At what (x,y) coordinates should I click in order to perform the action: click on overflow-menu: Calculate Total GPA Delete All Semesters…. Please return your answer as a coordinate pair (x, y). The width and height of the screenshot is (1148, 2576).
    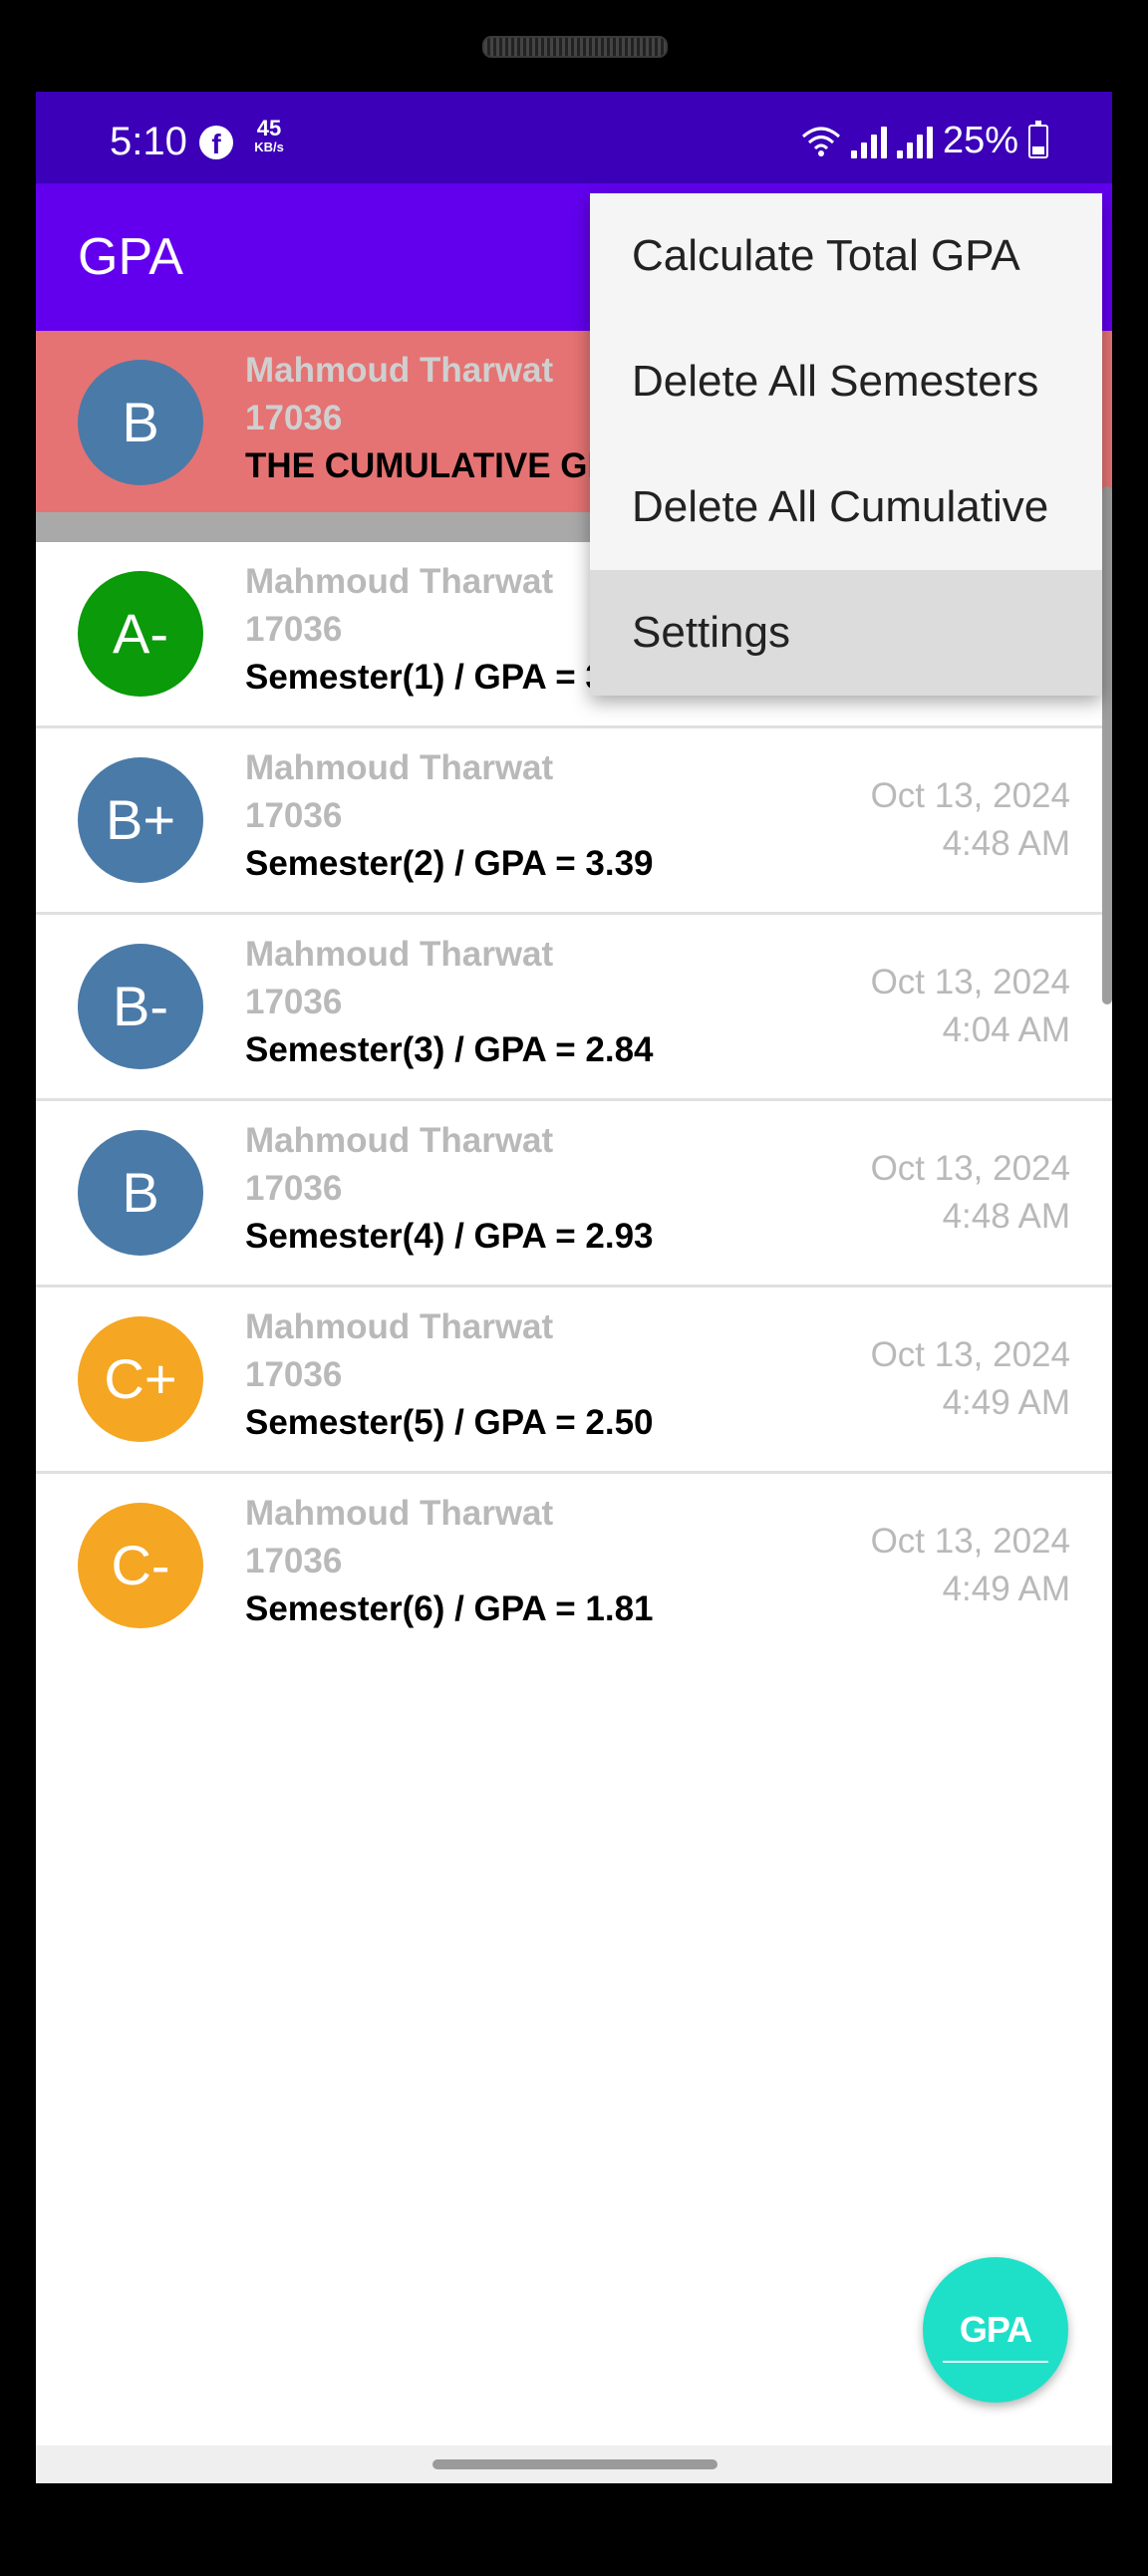
    Looking at the image, I should click on (846, 444).